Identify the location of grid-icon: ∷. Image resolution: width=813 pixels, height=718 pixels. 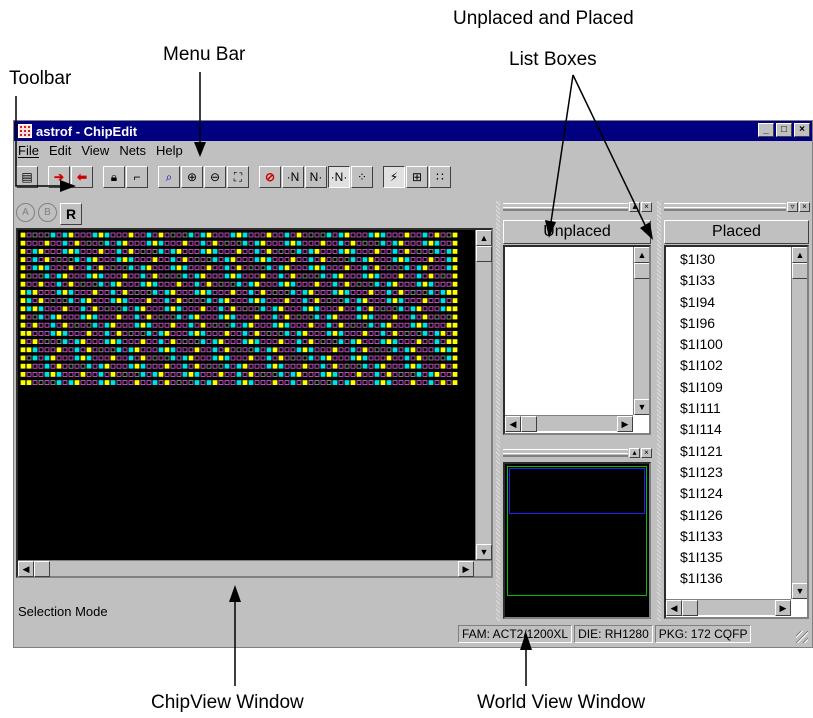
(440, 177).